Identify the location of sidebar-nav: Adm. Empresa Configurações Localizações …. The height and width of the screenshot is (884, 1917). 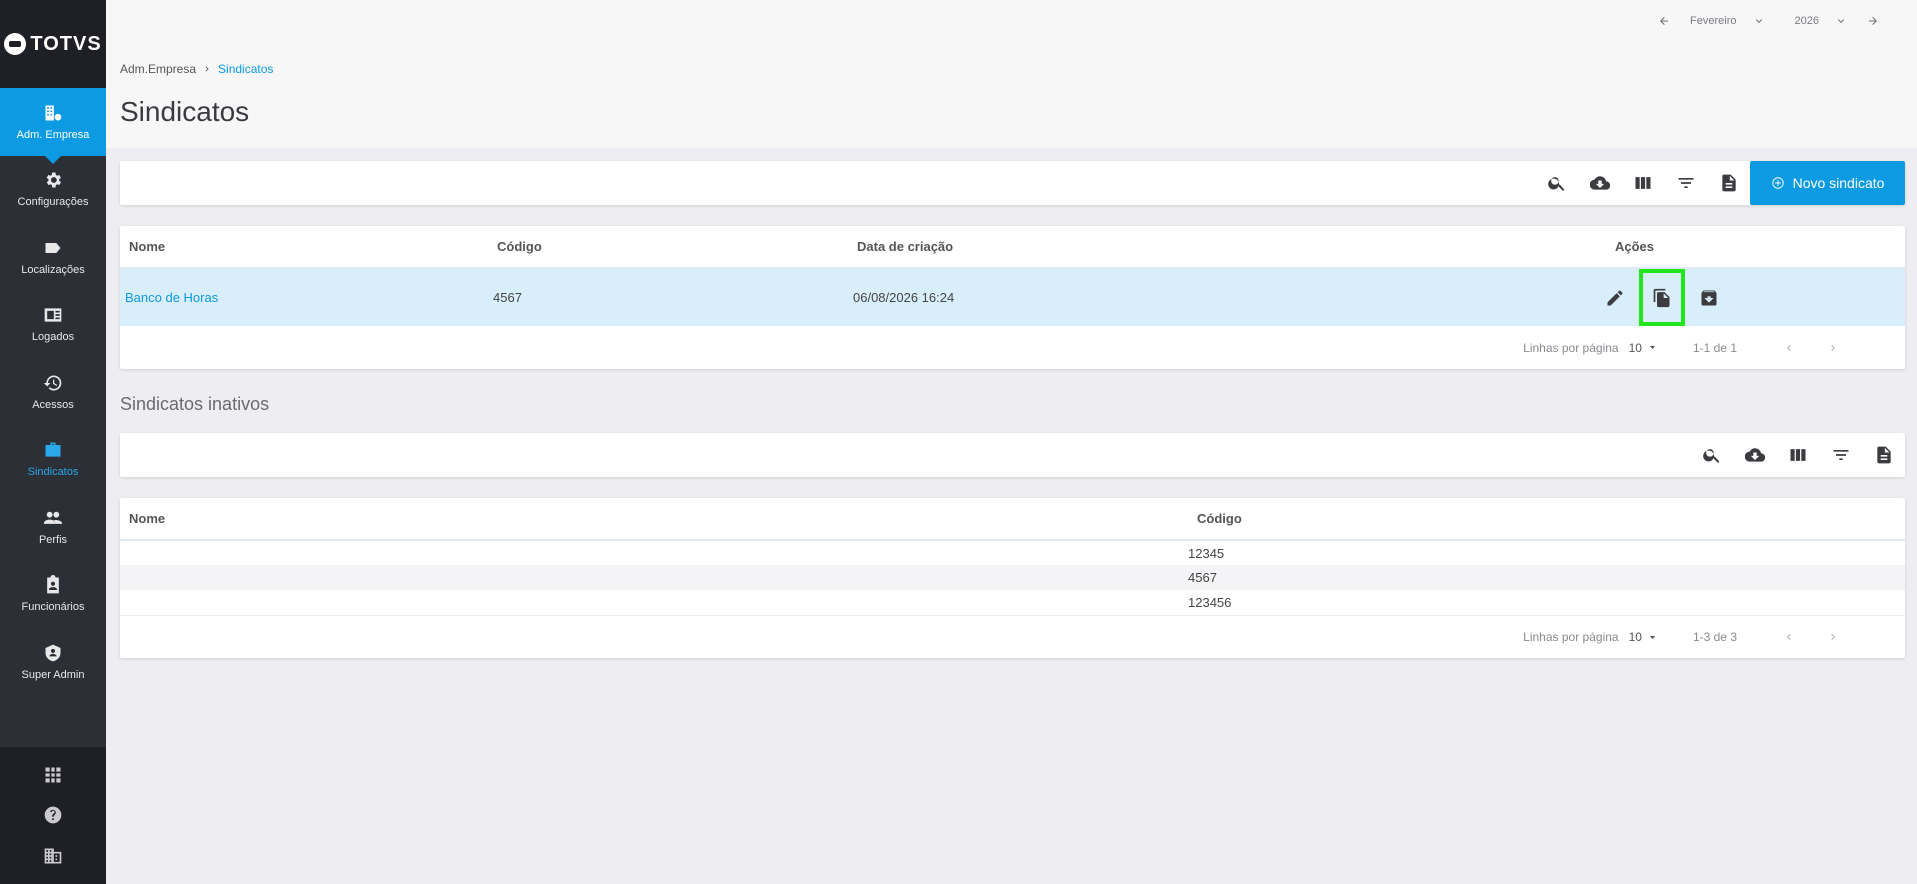
(53, 417).